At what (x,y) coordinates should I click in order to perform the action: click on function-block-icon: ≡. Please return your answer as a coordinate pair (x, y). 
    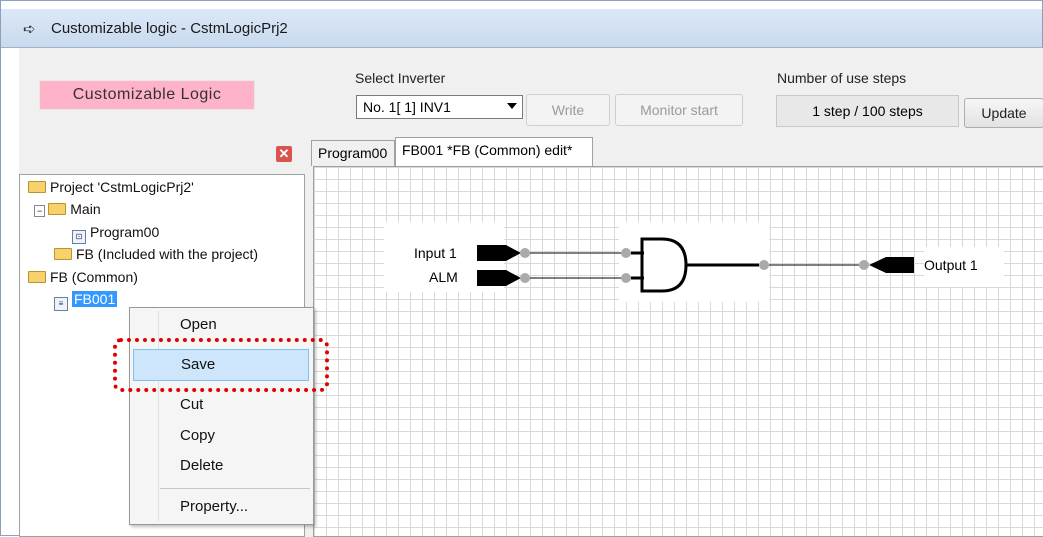
    Looking at the image, I should click on (61, 304).